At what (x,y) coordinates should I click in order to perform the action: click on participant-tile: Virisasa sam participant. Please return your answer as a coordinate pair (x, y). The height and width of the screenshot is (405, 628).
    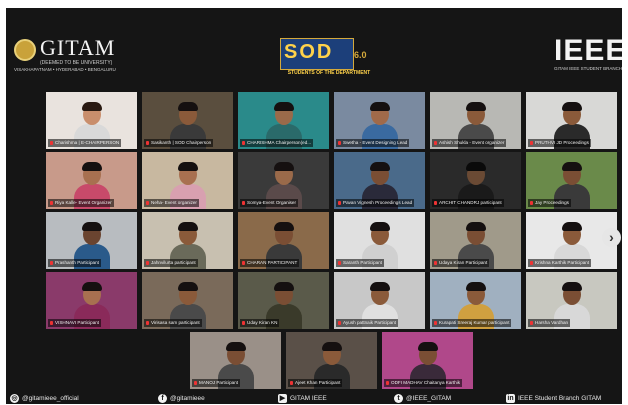
    Looking at the image, I should click on (187, 300).